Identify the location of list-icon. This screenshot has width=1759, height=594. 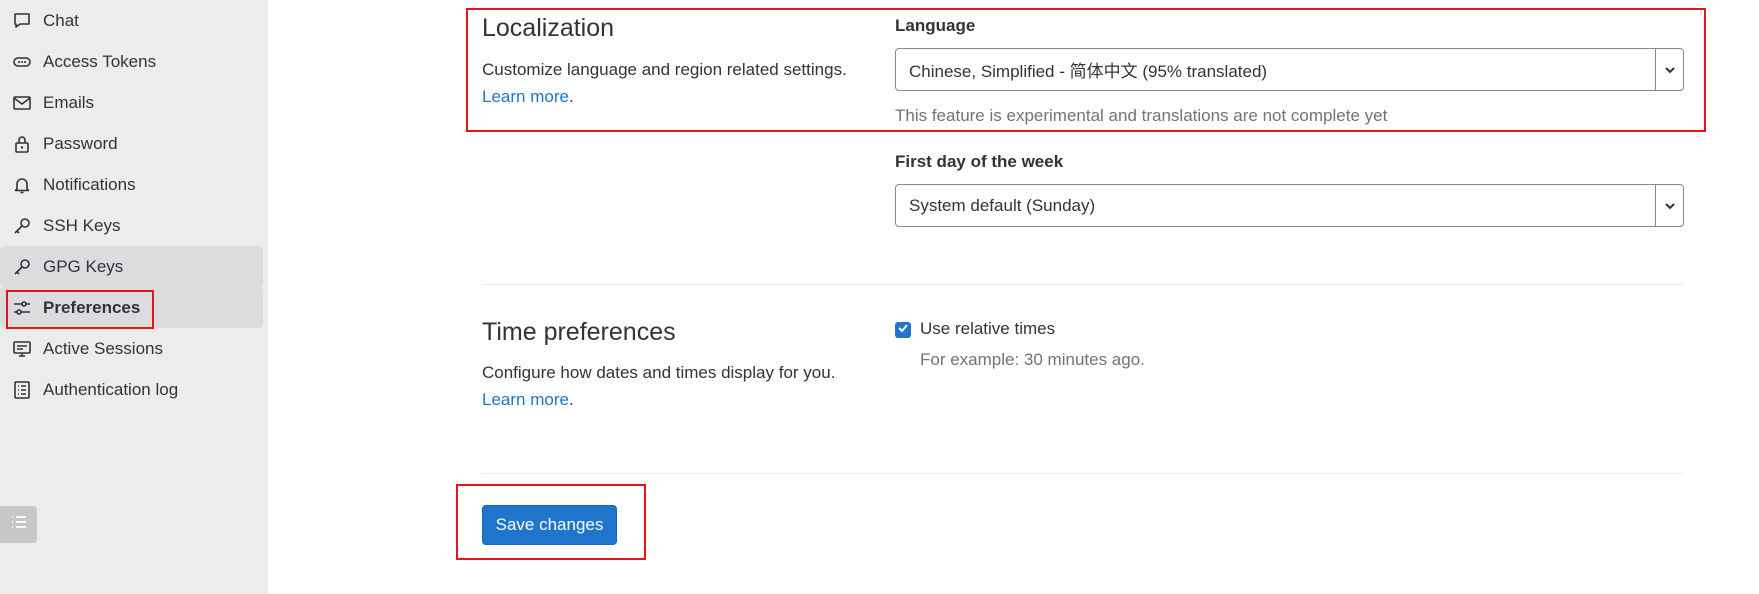
(19, 524).